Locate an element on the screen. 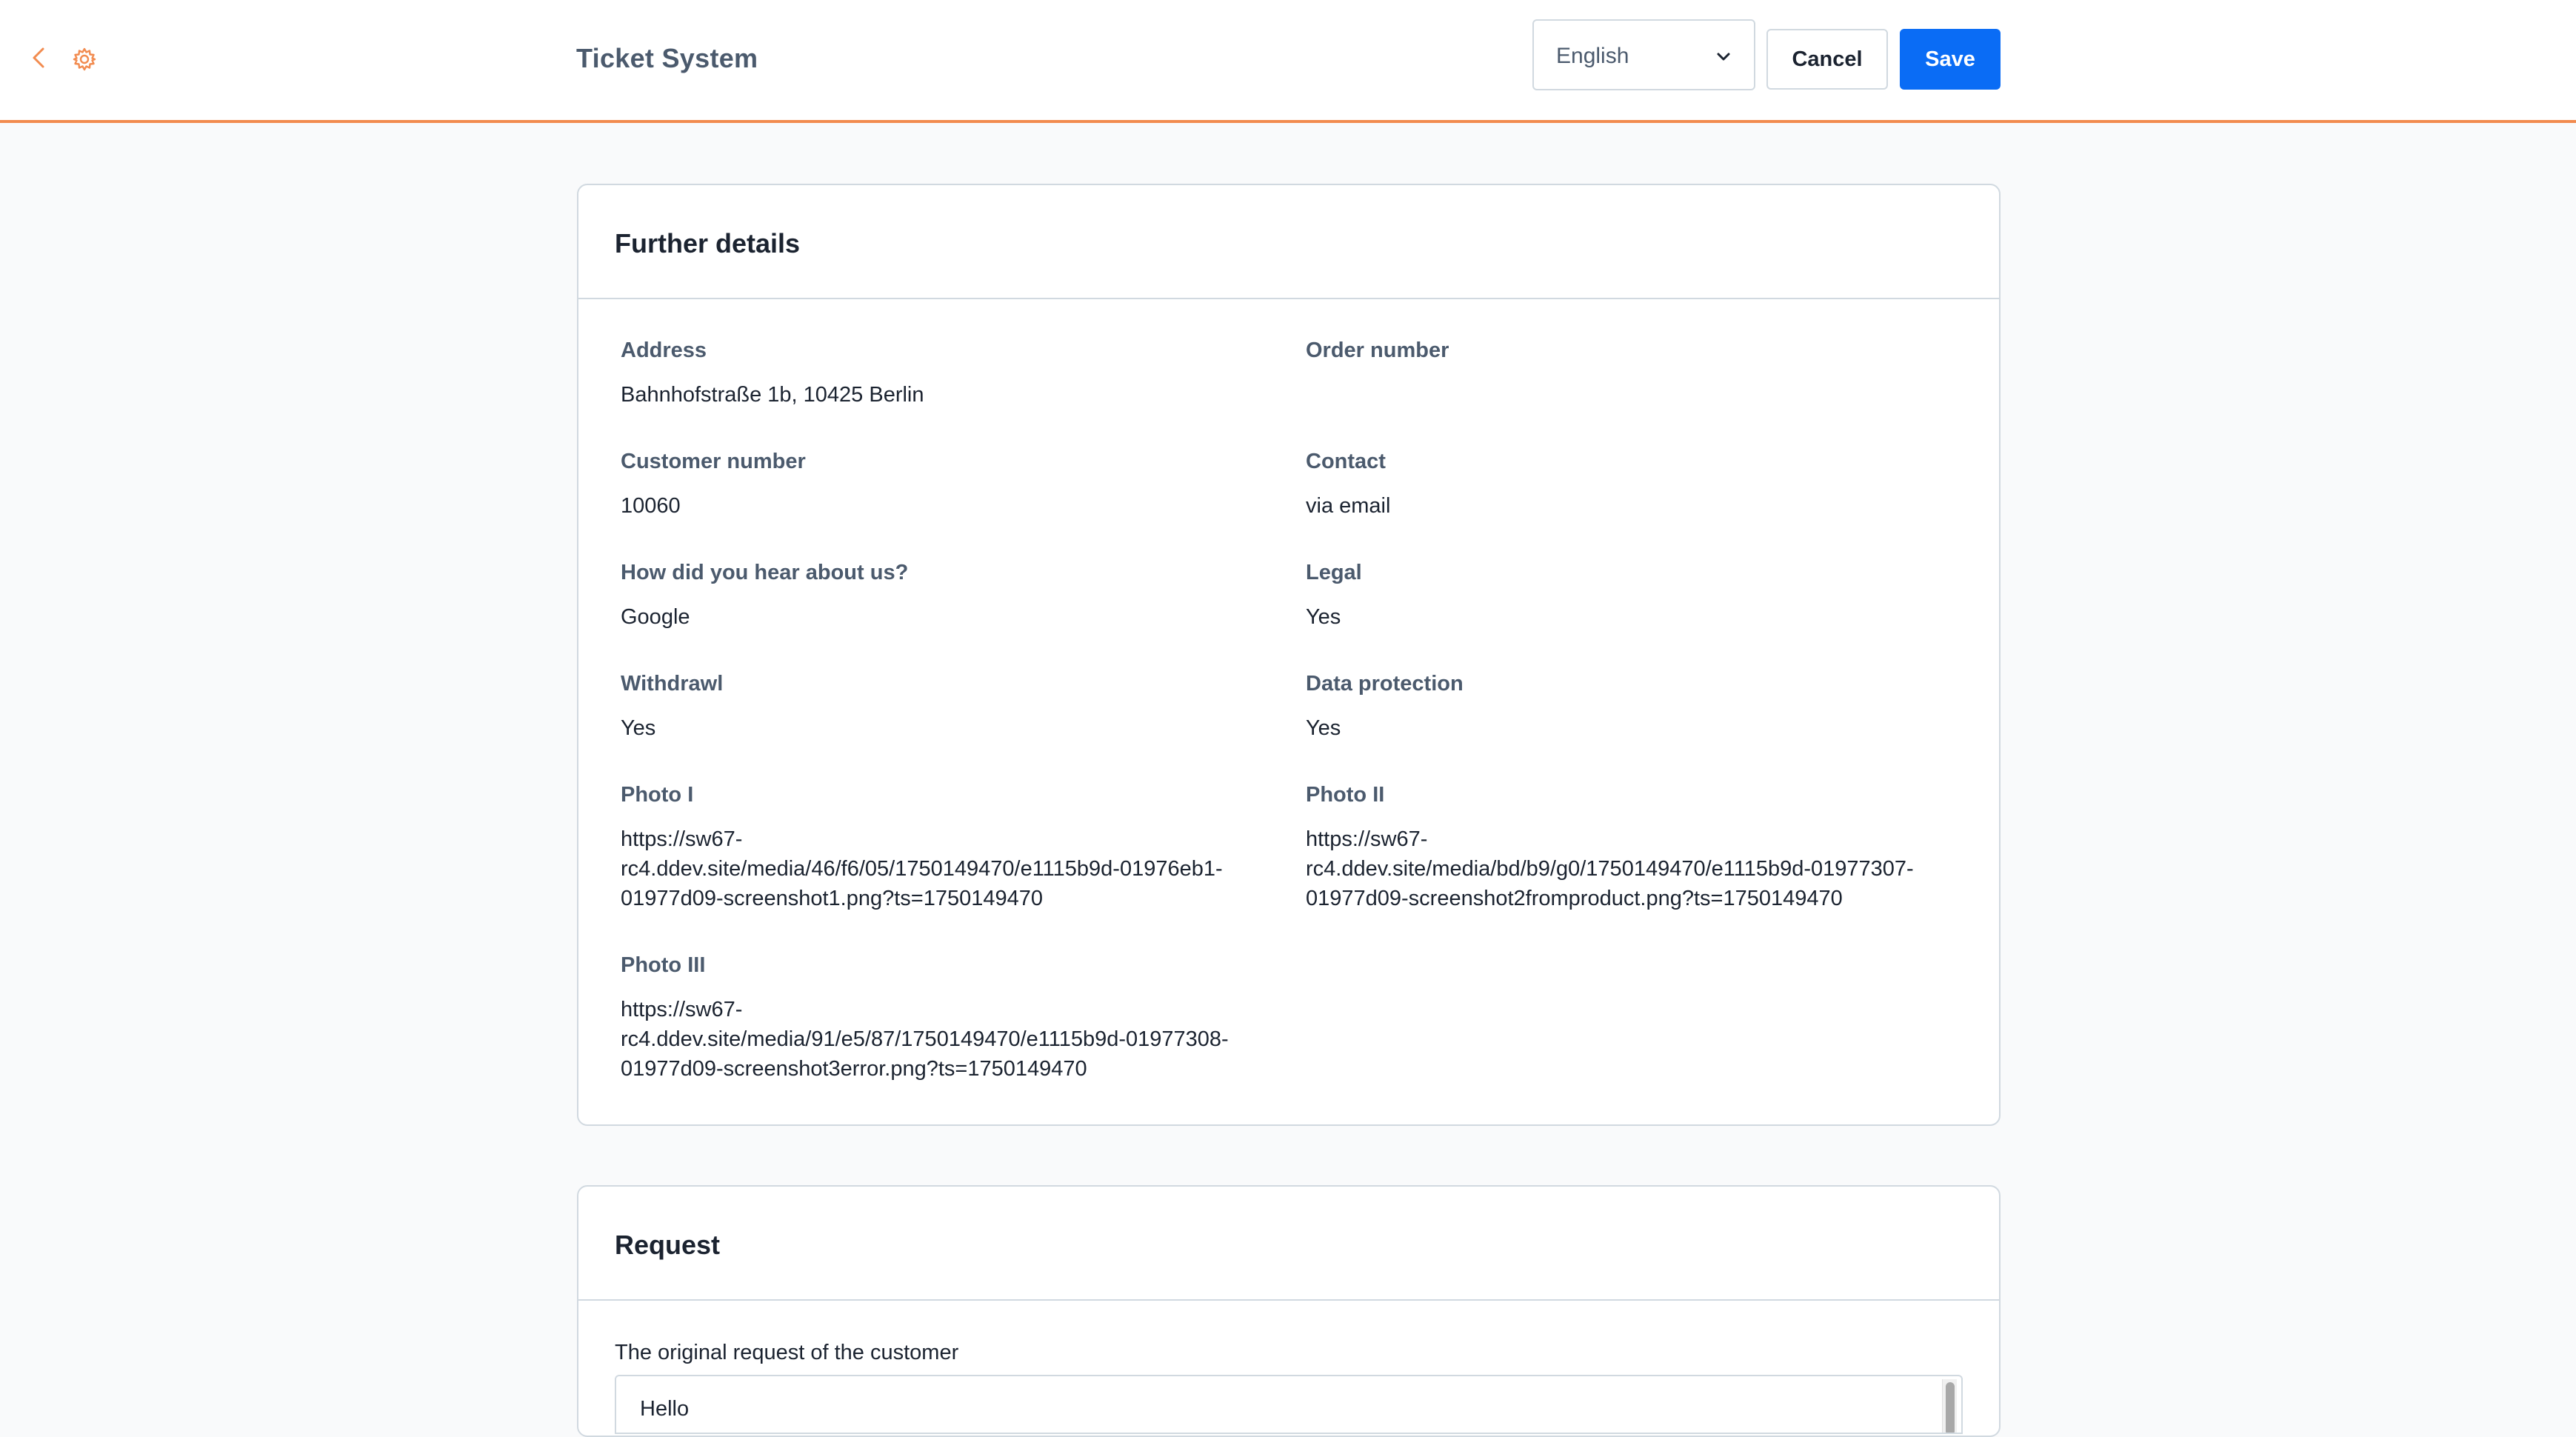 Image resolution: width=2576 pixels, height=1437 pixels. save-button: Save is located at coordinates (1950, 60).